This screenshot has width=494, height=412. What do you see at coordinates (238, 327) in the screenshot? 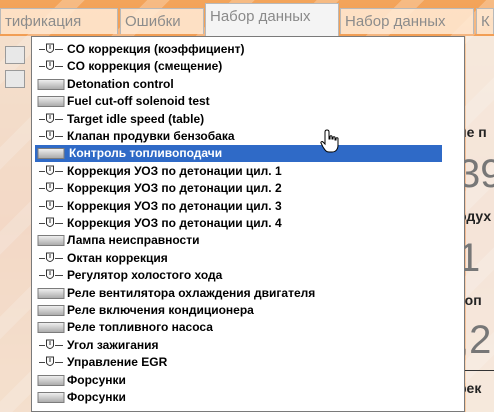
I see `list-item: Реле топливного насоса` at bounding box center [238, 327].